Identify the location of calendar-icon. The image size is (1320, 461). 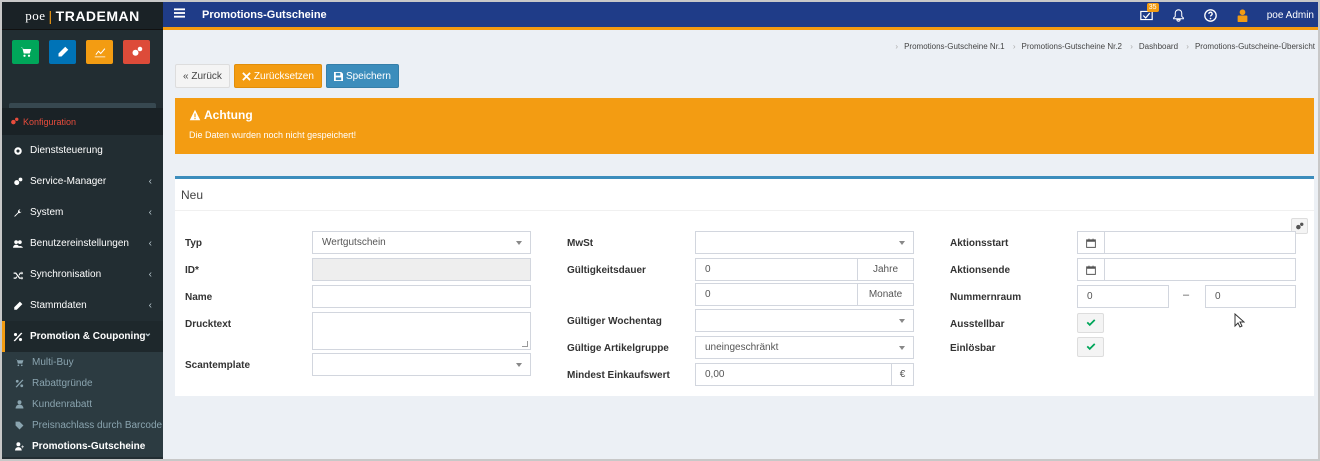
(1091, 270).